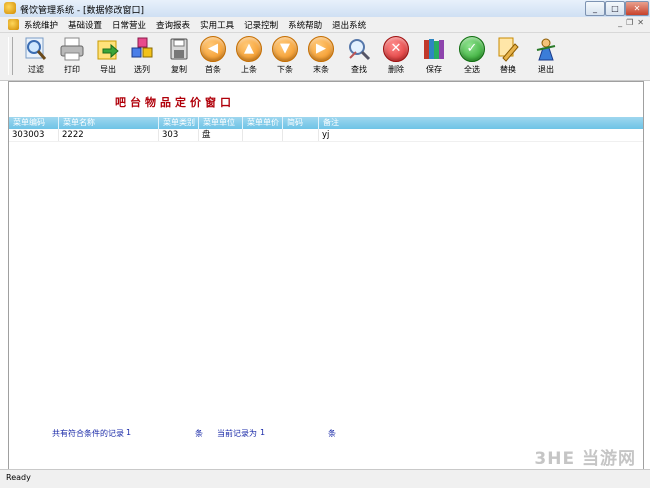  I want to click on current-value: 1, so click(263, 432).